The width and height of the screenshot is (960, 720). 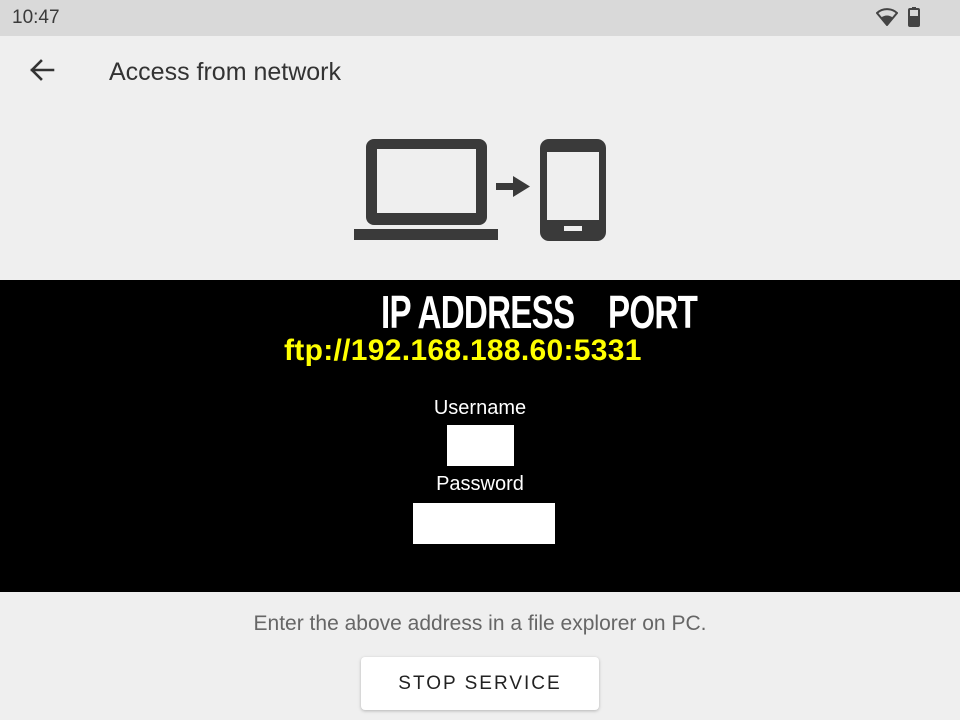 I want to click on status-time: 10:47, so click(x=36, y=17).